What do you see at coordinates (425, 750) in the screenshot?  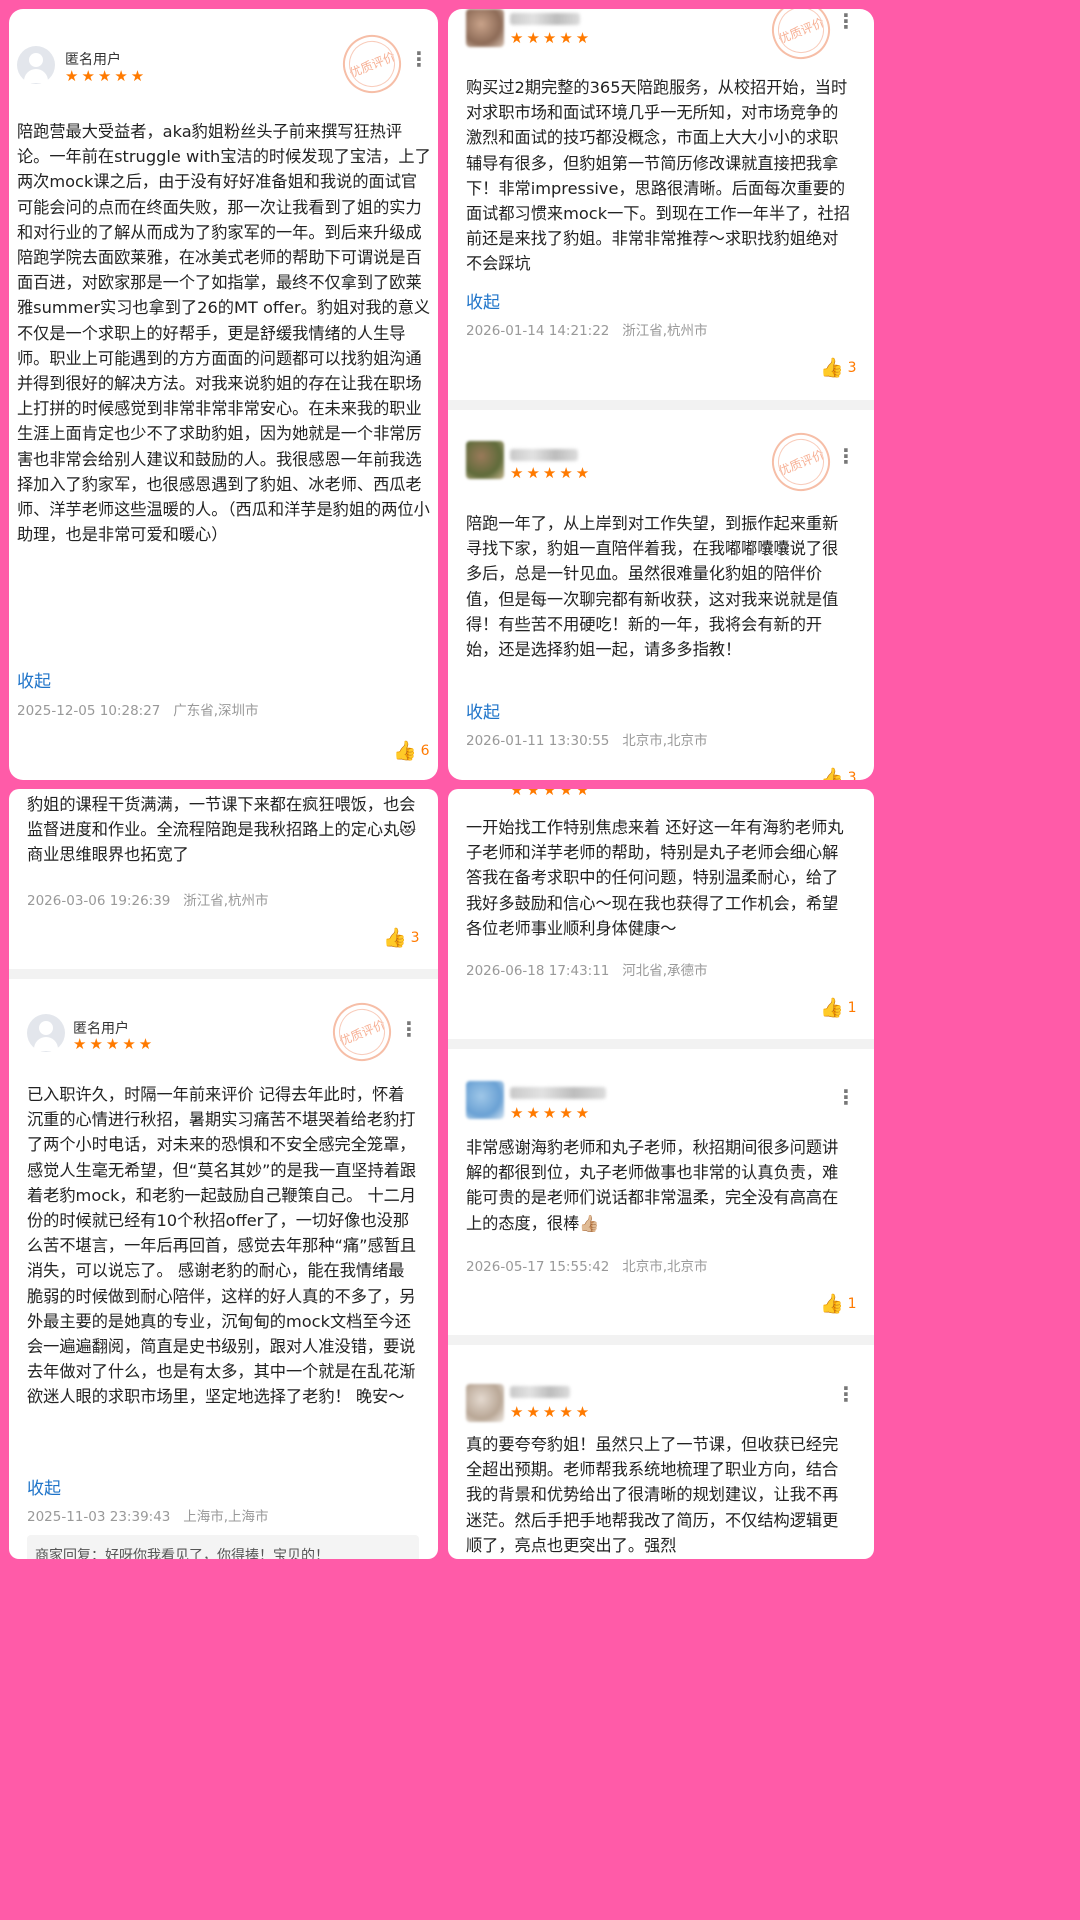 I see `like-count: 6` at bounding box center [425, 750].